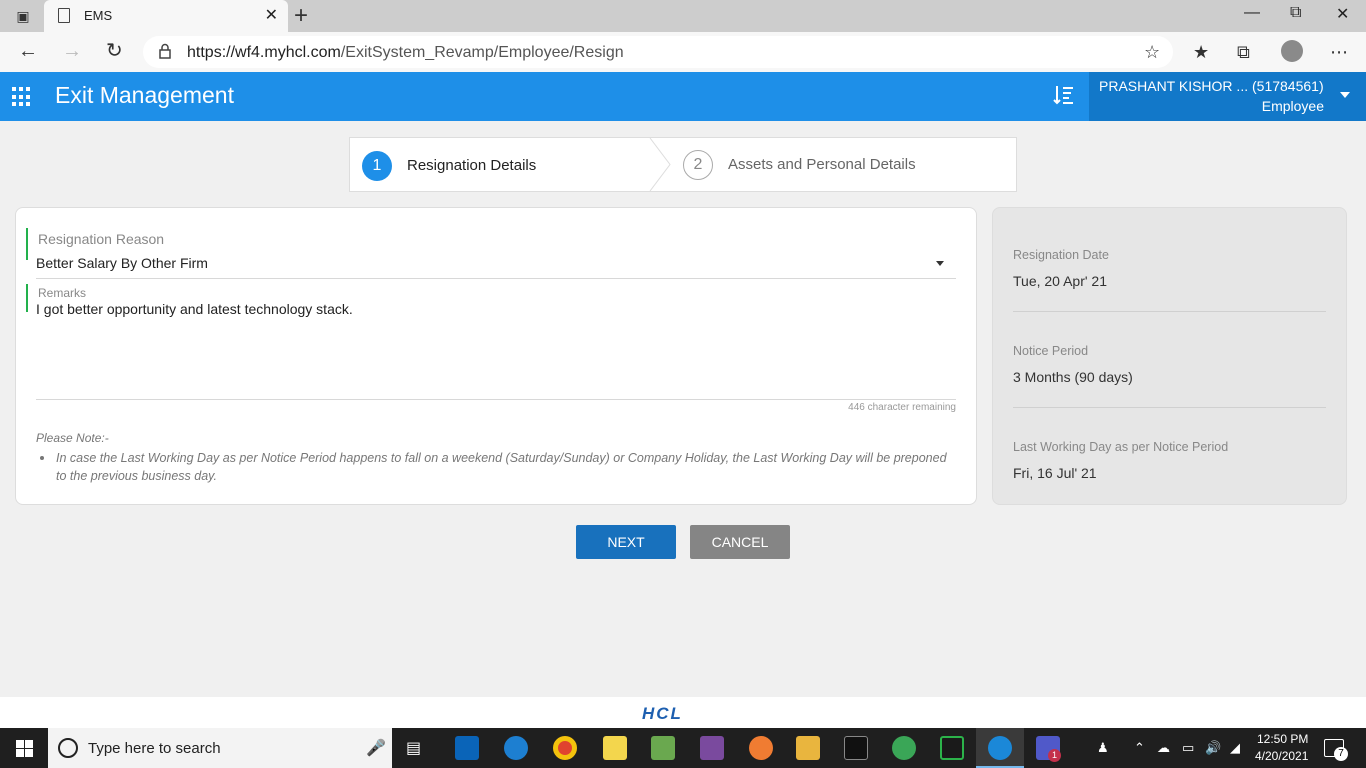  What do you see at coordinates (940, 263) in the screenshot?
I see `dropdown-caret-icon` at bounding box center [940, 263].